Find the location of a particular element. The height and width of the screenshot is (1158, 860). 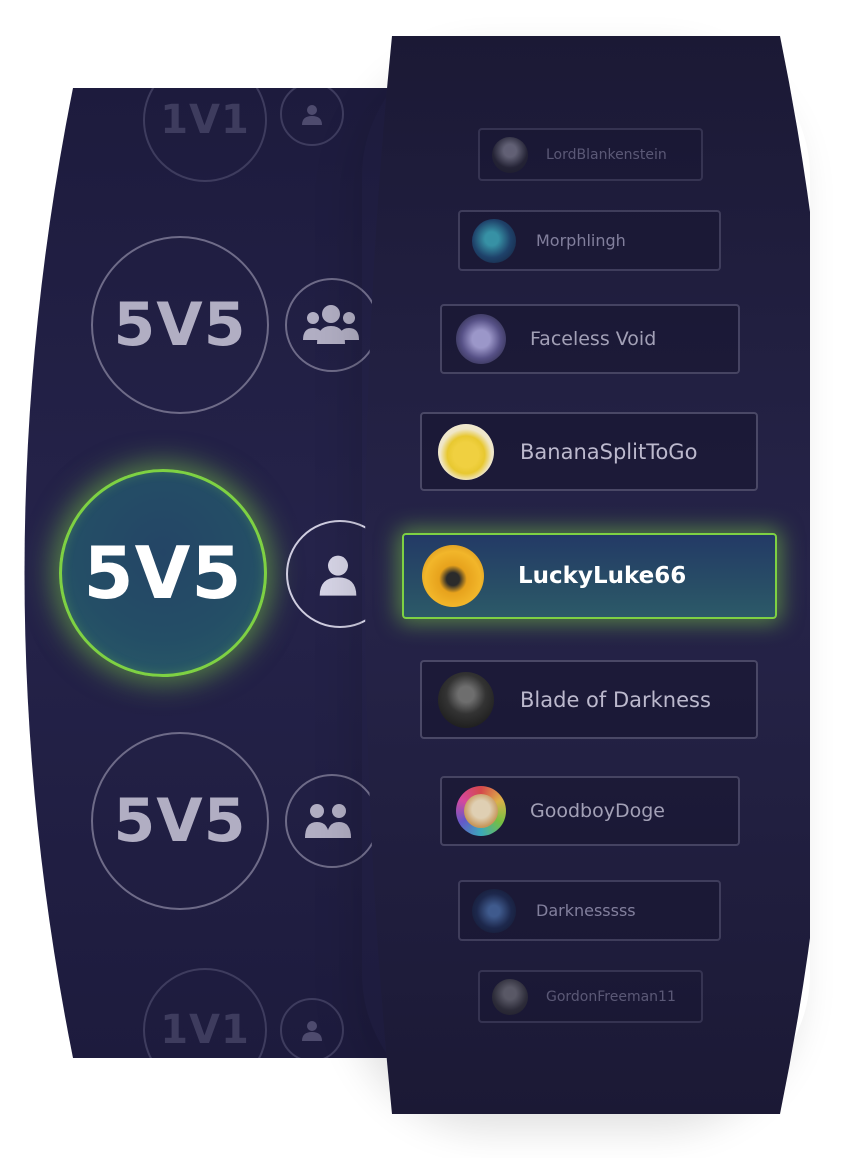

mode-option-1v1-top: 1V1 is located at coordinates (205, 135).